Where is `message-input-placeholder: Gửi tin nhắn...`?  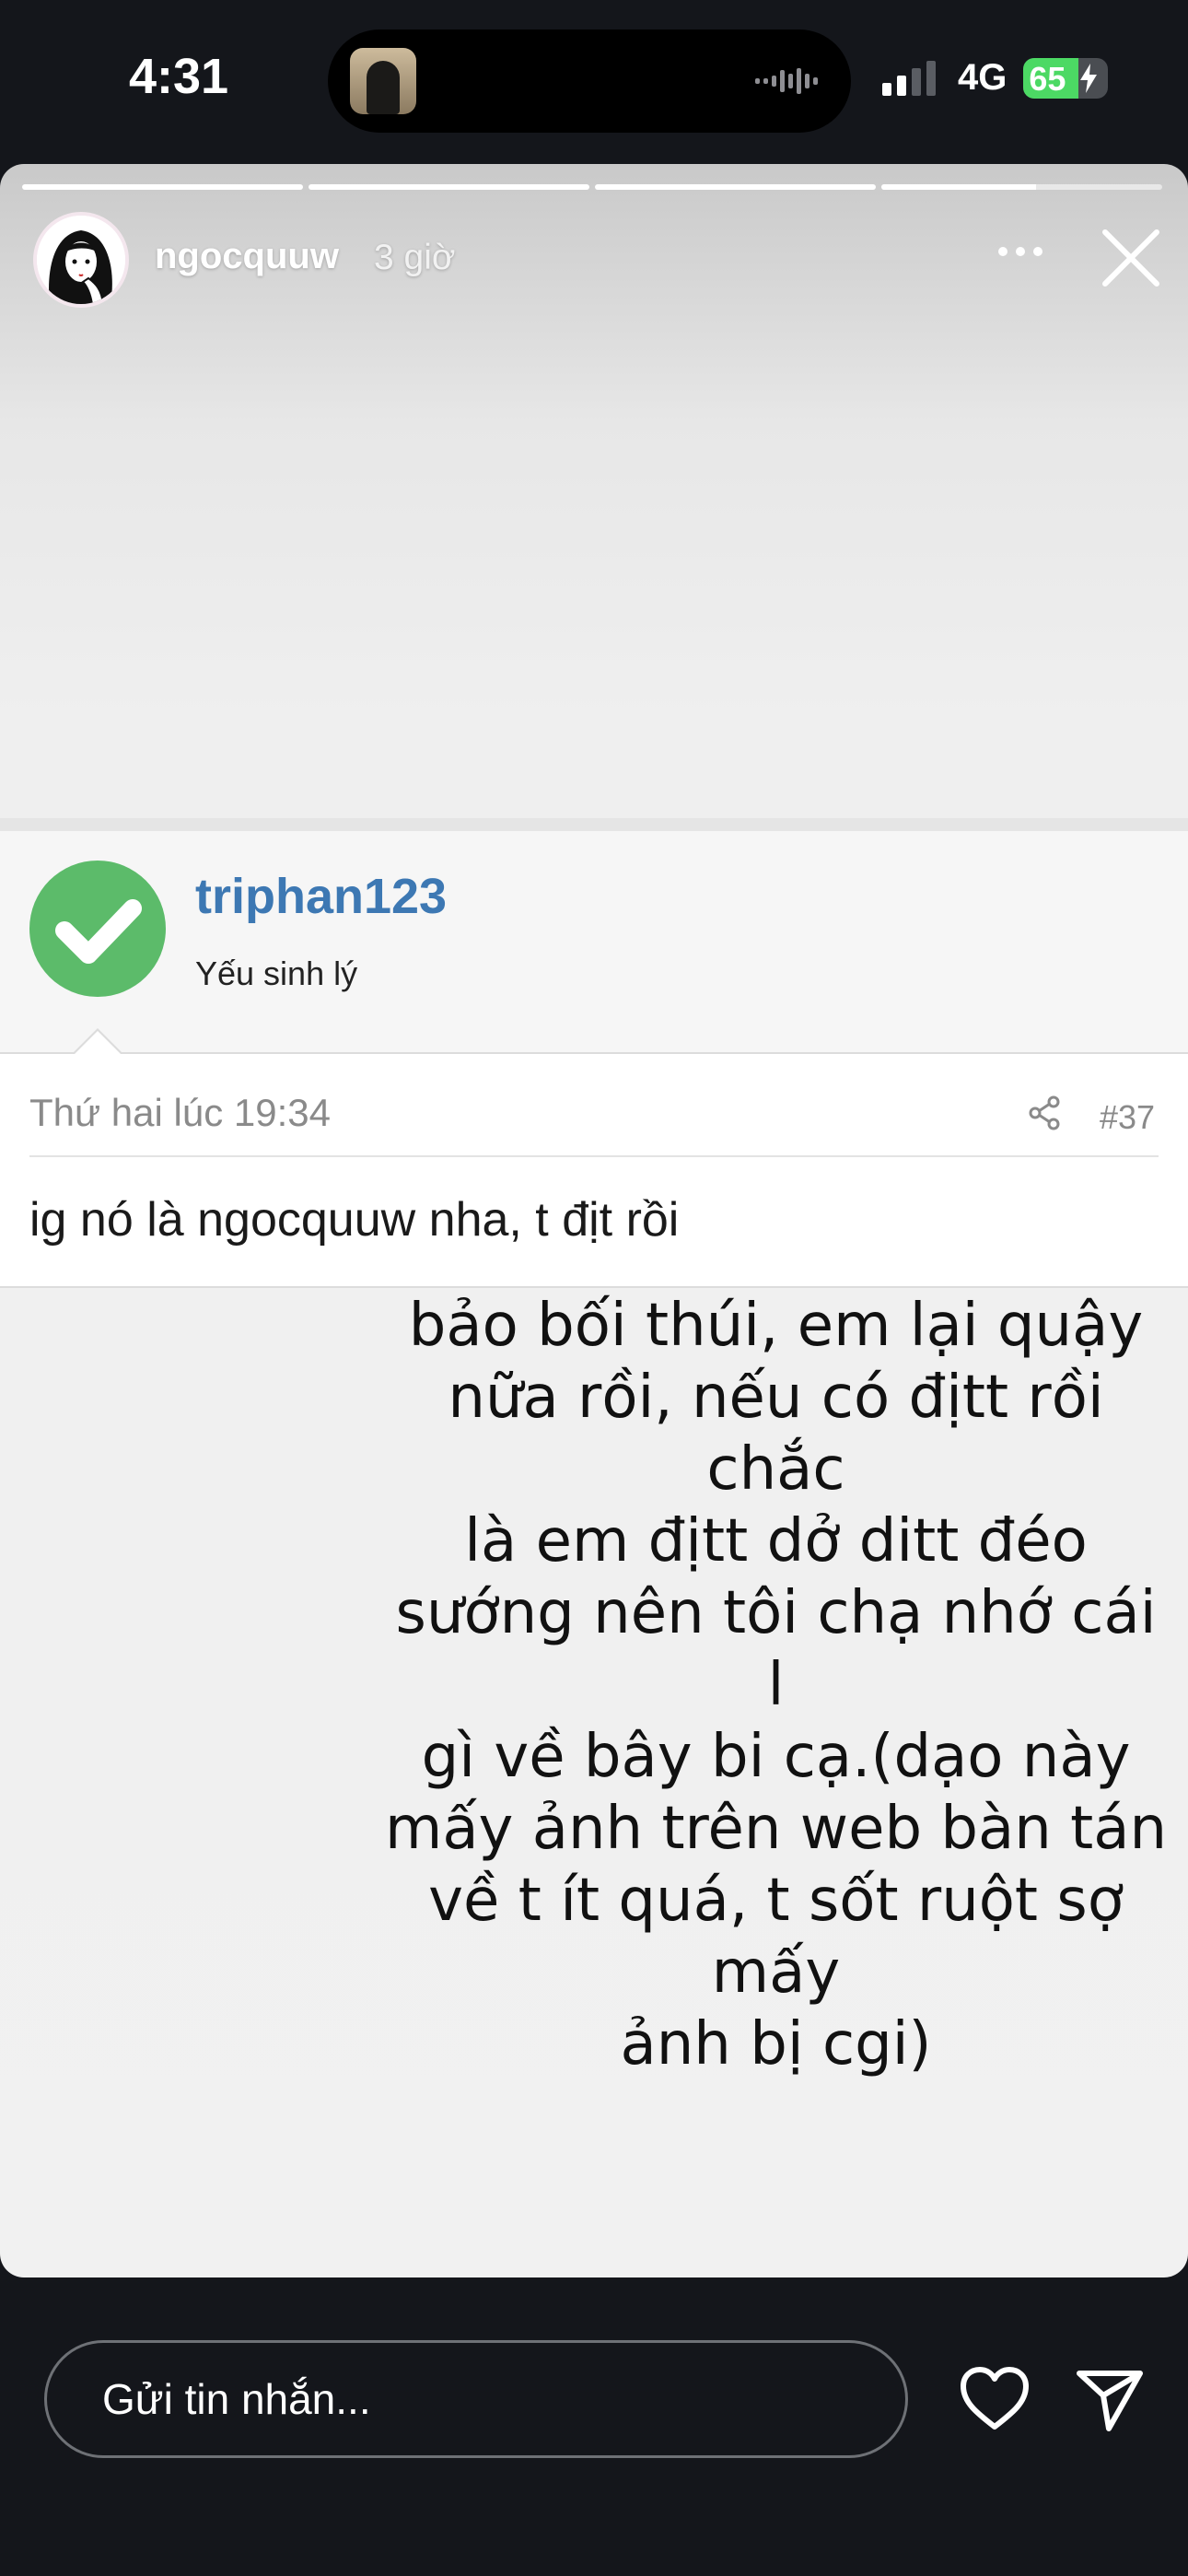 message-input-placeholder: Gửi tin nhắn... is located at coordinates (236, 2399).